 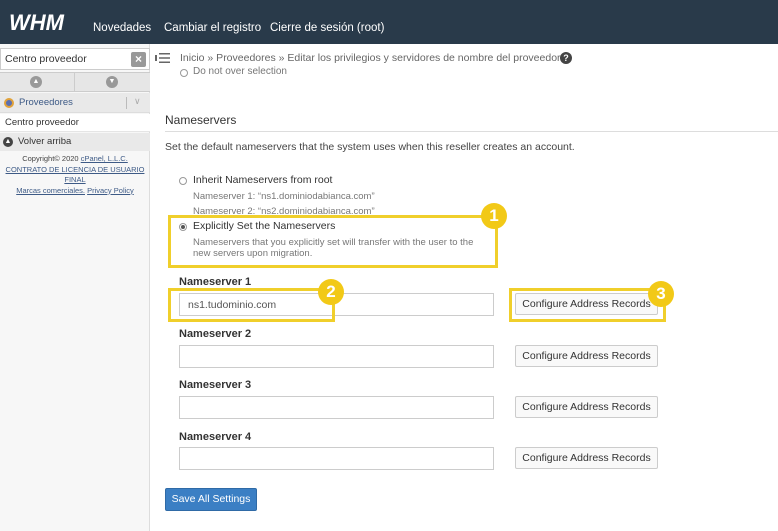 I want to click on radio-cut-off, so click(x=184, y=73).